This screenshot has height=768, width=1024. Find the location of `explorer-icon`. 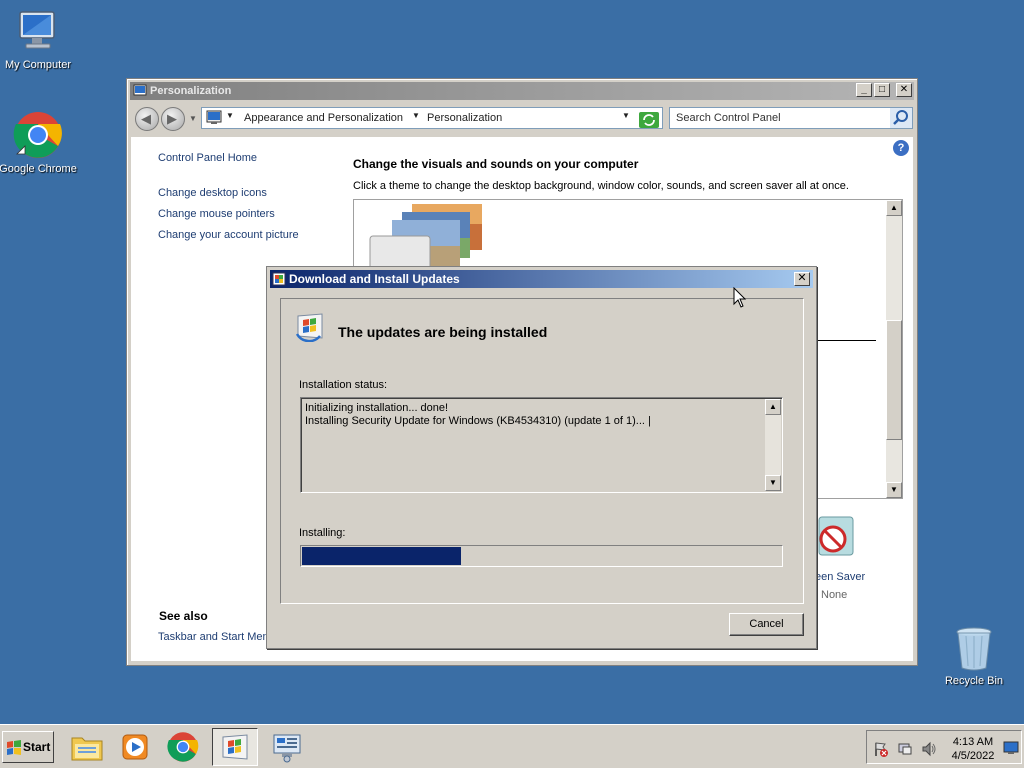

explorer-icon is located at coordinates (87, 749).